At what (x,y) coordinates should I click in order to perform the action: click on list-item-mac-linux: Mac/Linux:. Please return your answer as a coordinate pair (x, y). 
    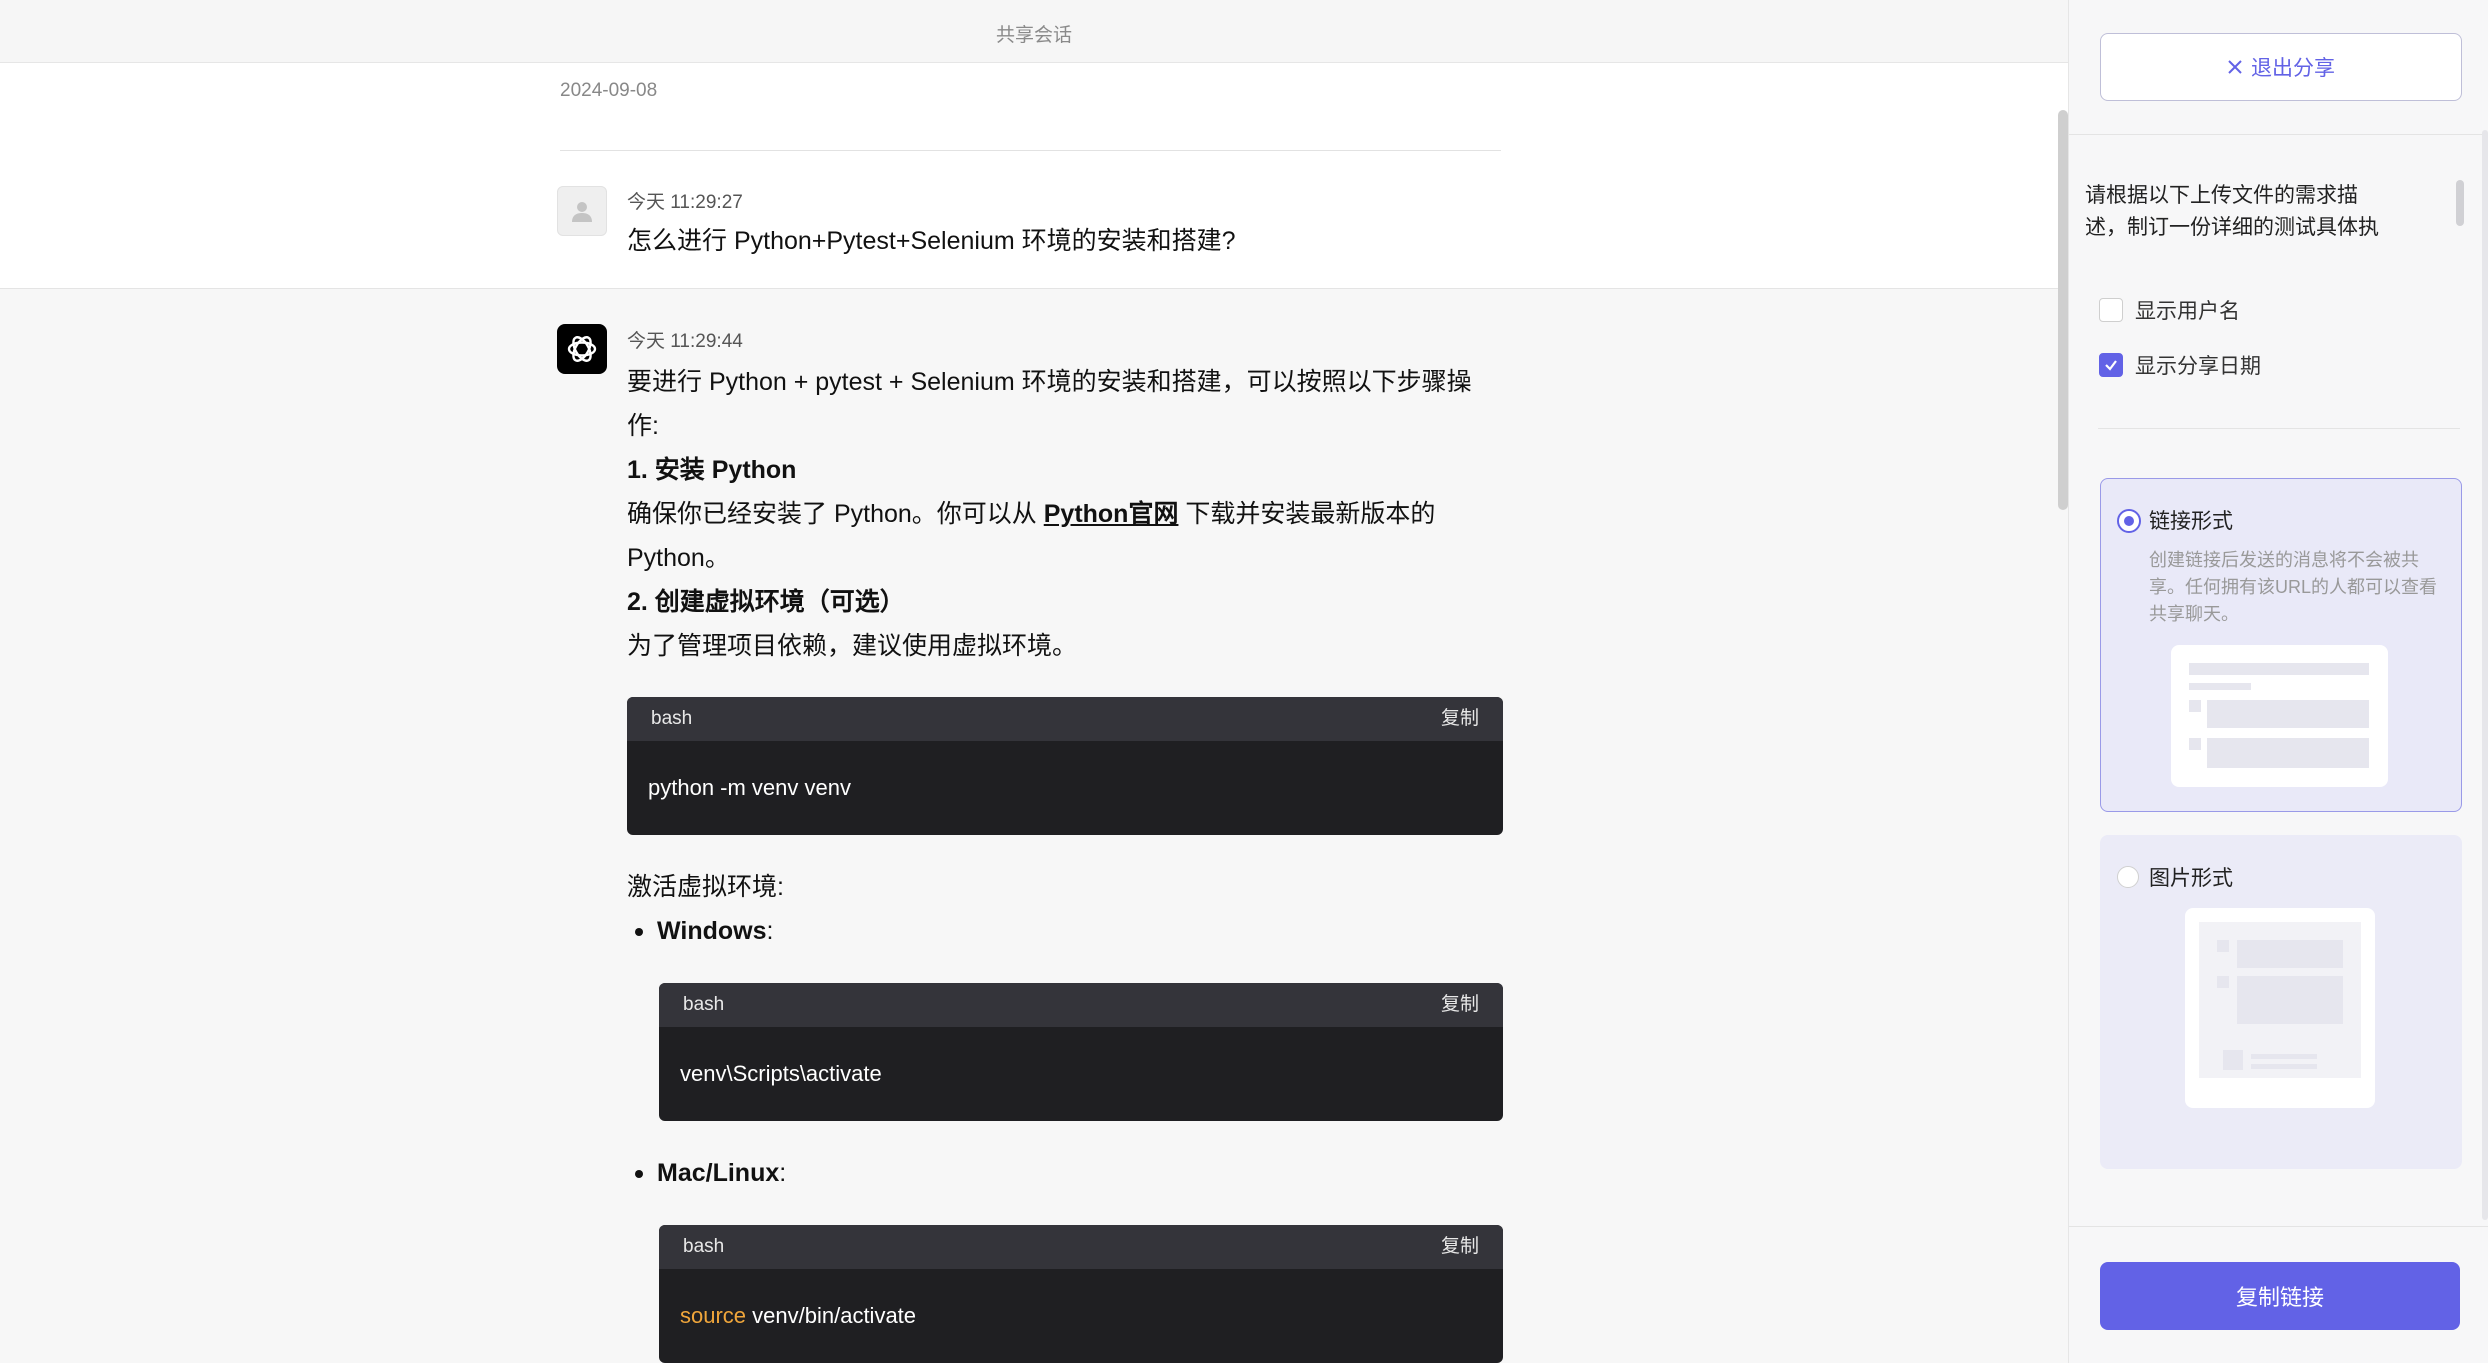
    Looking at the image, I should click on (1065, 1173).